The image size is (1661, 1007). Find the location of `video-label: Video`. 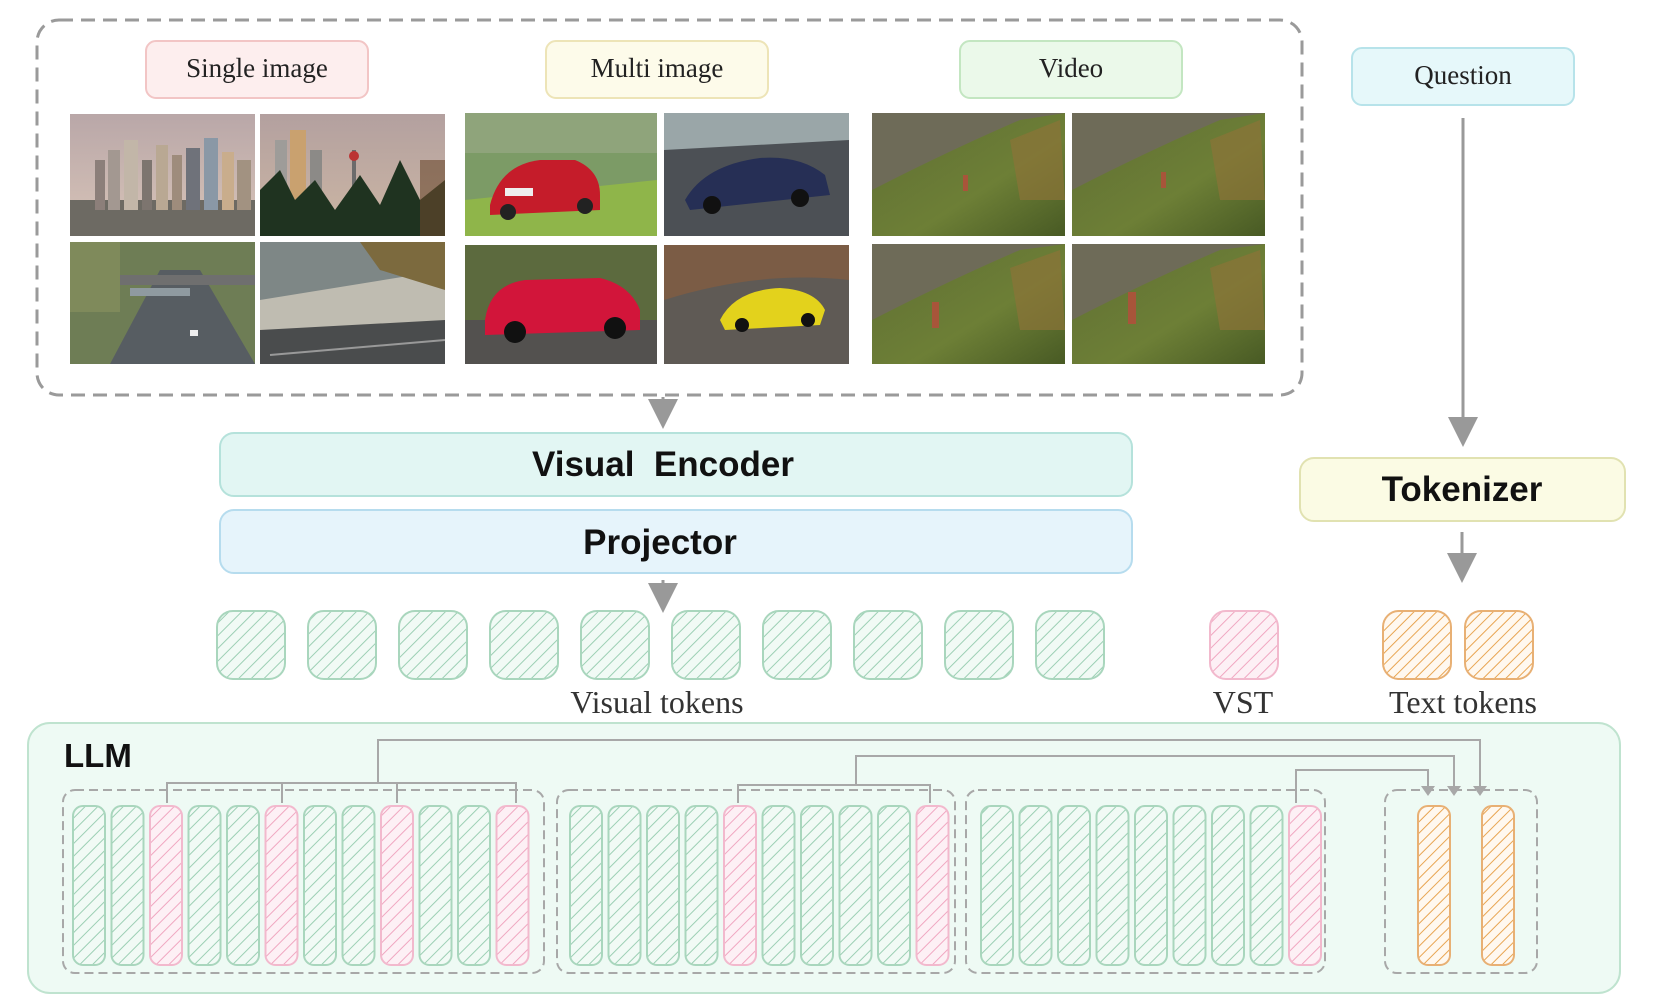

video-label: Video is located at coordinates (1071, 68).